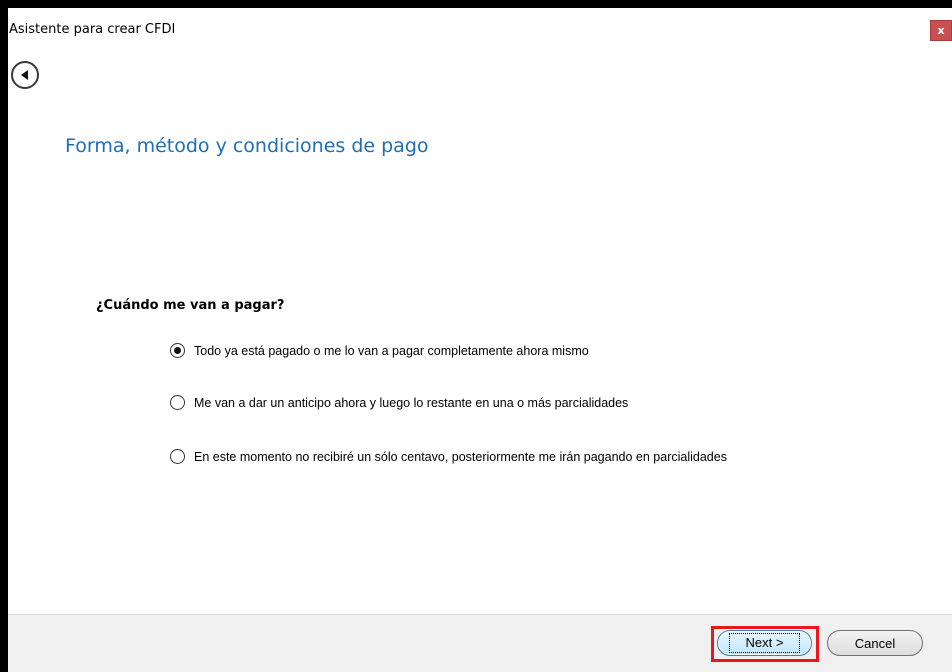  What do you see at coordinates (190, 305) in the screenshot?
I see `payment-question: ¿Cuándo me van a pagar?` at bounding box center [190, 305].